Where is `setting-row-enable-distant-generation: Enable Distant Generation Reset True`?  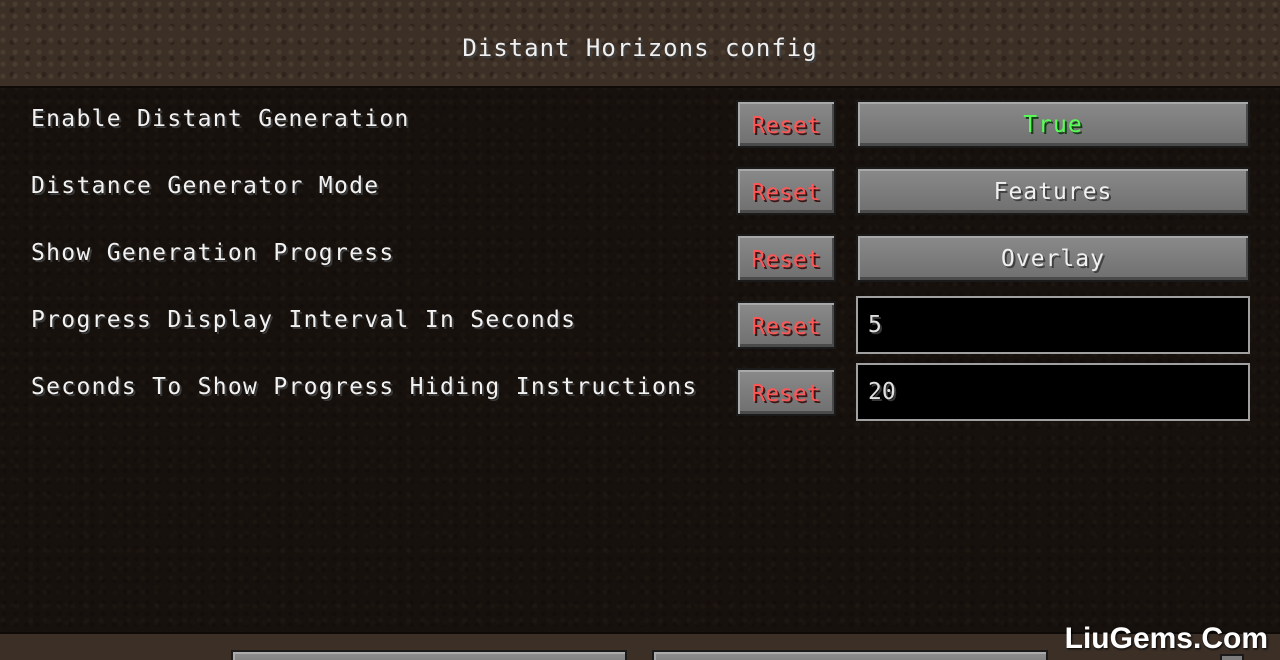
setting-row-enable-distant-generation: Enable Distant Generation Reset True is located at coordinates (640, 119).